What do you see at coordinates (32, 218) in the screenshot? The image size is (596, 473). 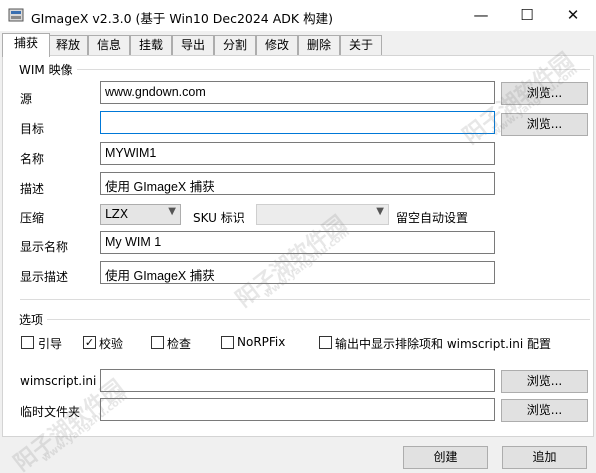 I see `compress-label: 压缩` at bounding box center [32, 218].